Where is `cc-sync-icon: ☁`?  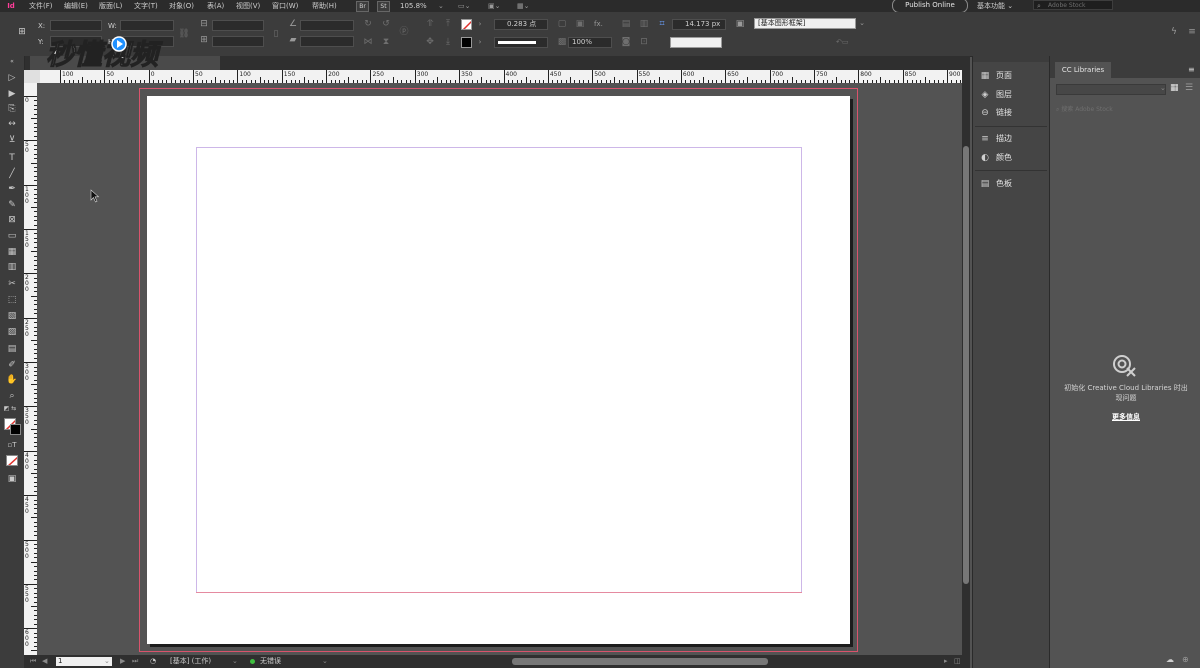 cc-sync-icon: ☁ is located at coordinates (1170, 659).